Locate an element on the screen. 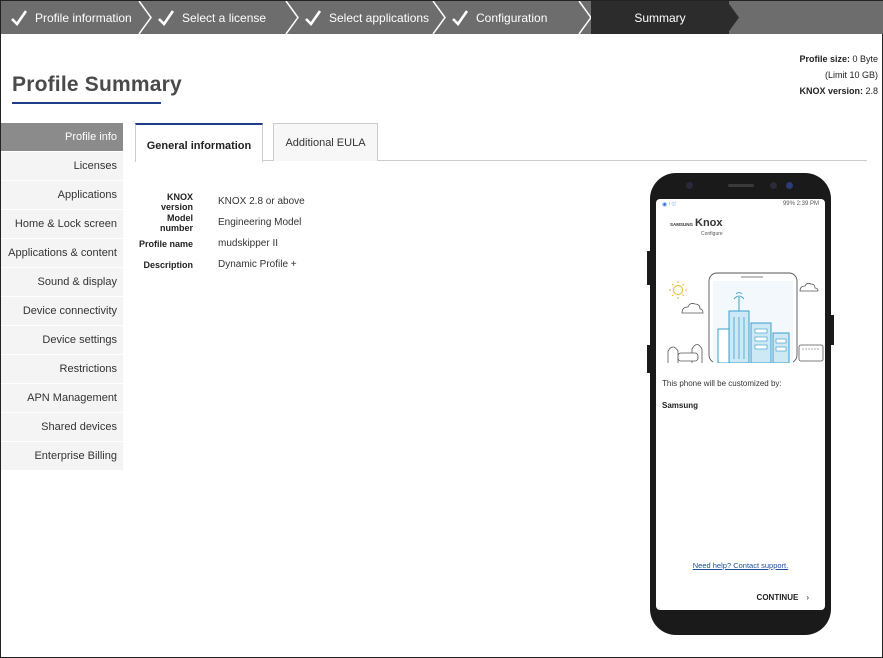 This screenshot has width=883, height=658. wizard-step-select-license: Select a license is located at coordinates (212, 17).